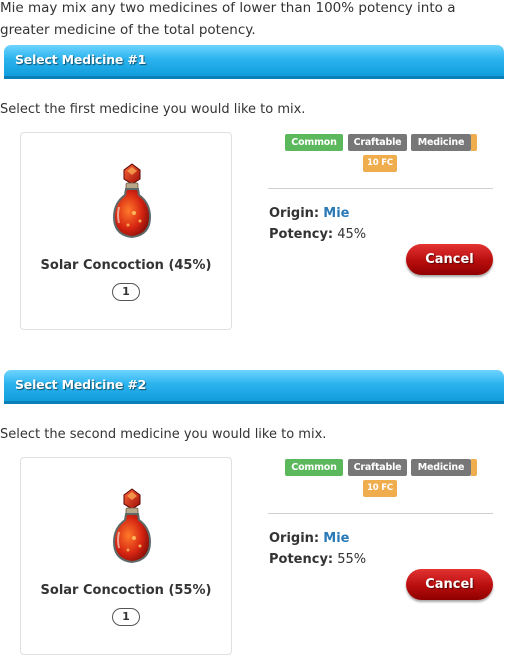  I want to click on section-header-medicine-2: Select Medicine #2, so click(254, 387).